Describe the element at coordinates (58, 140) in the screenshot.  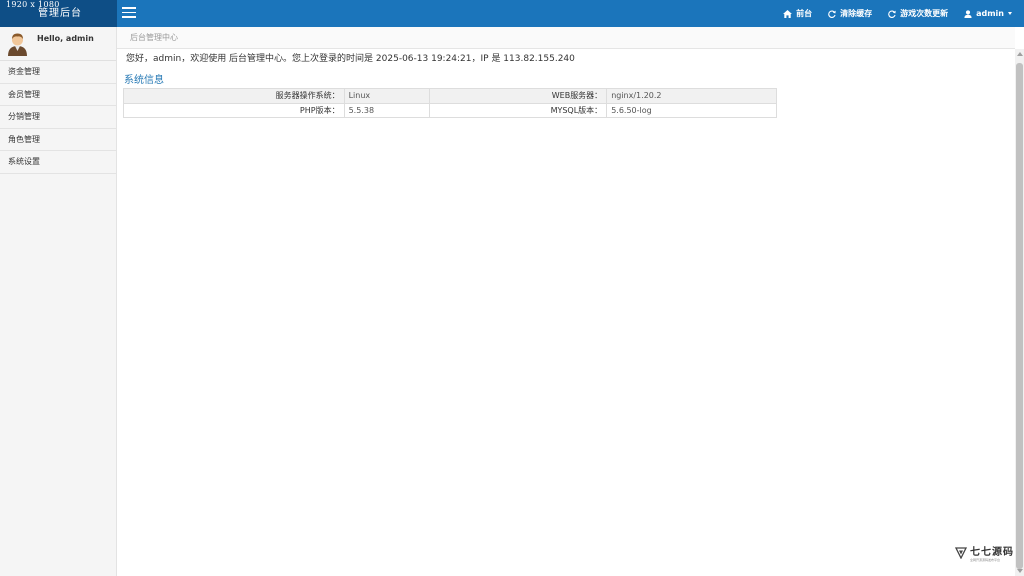
I see `sidebar-item-roles: 角色管理` at that location.